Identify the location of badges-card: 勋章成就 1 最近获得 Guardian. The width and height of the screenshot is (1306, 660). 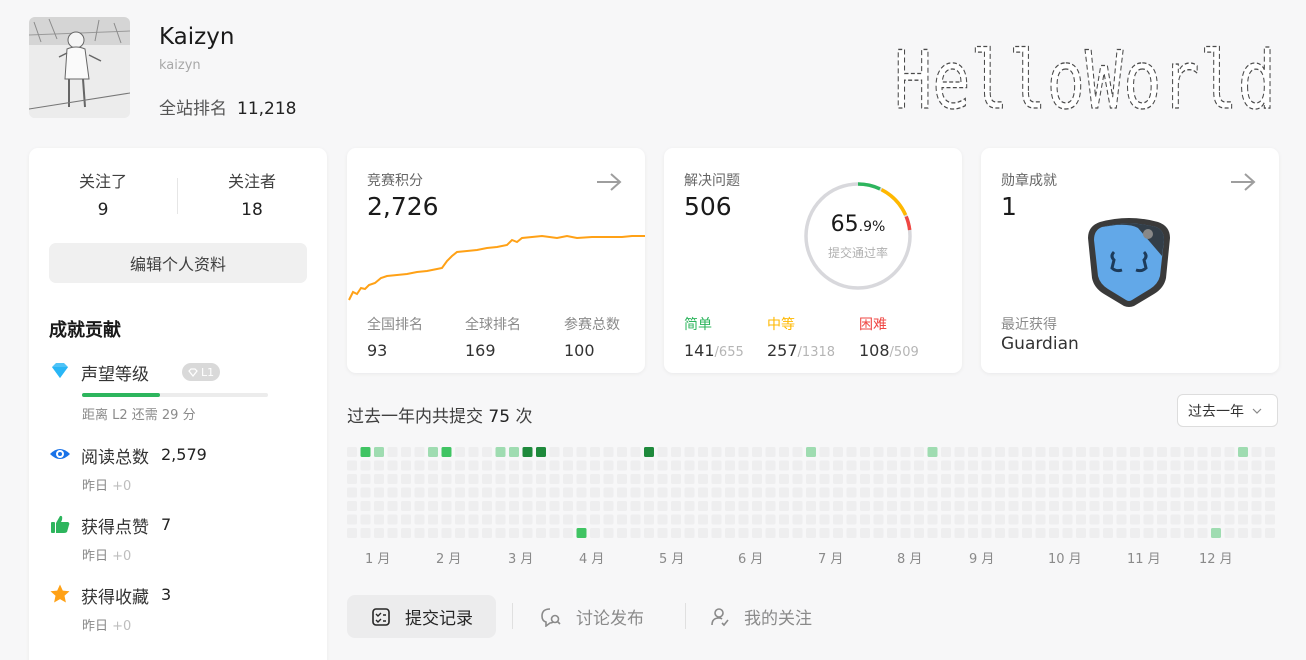
(1130, 260).